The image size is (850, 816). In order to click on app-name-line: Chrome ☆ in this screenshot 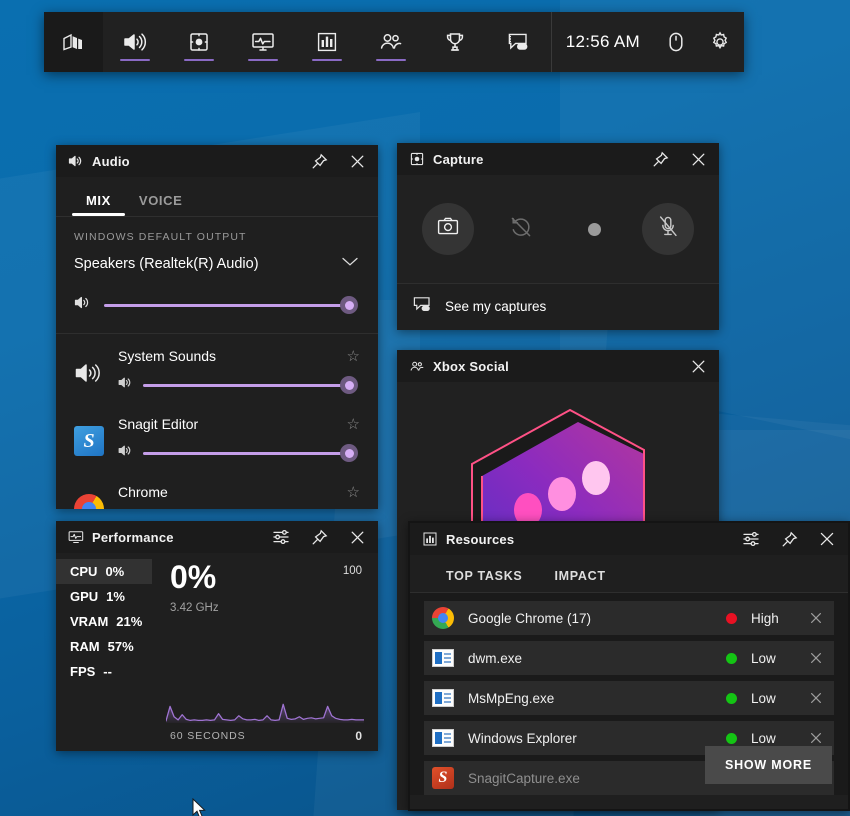, I will do `click(239, 492)`.